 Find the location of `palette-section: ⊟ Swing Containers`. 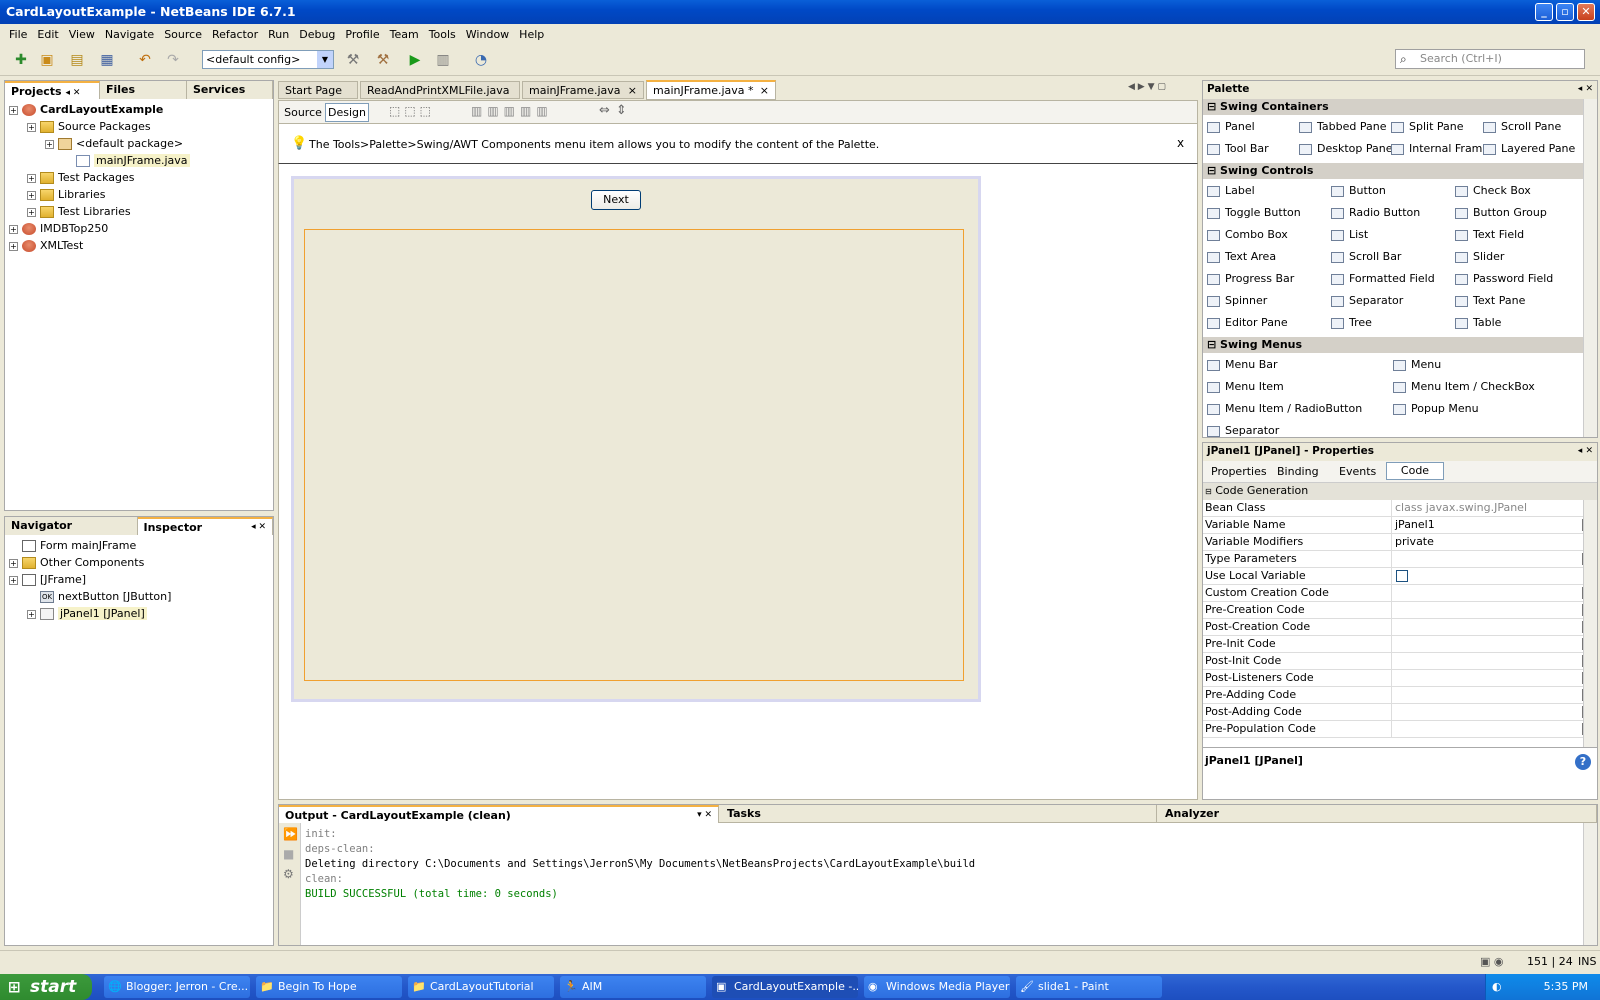

palette-section: ⊟ Swing Containers is located at coordinates (1393, 107).